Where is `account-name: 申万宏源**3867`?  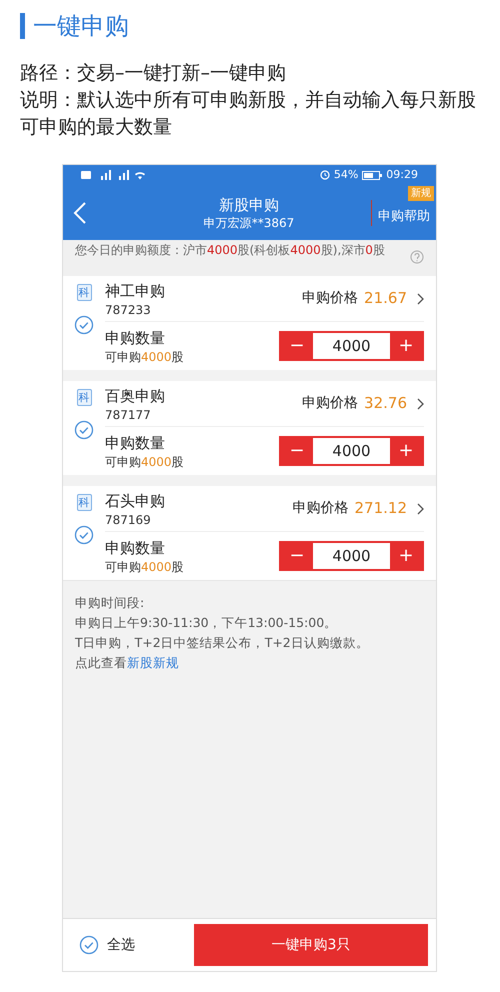 account-name: 申万宏源**3867 is located at coordinates (249, 222).